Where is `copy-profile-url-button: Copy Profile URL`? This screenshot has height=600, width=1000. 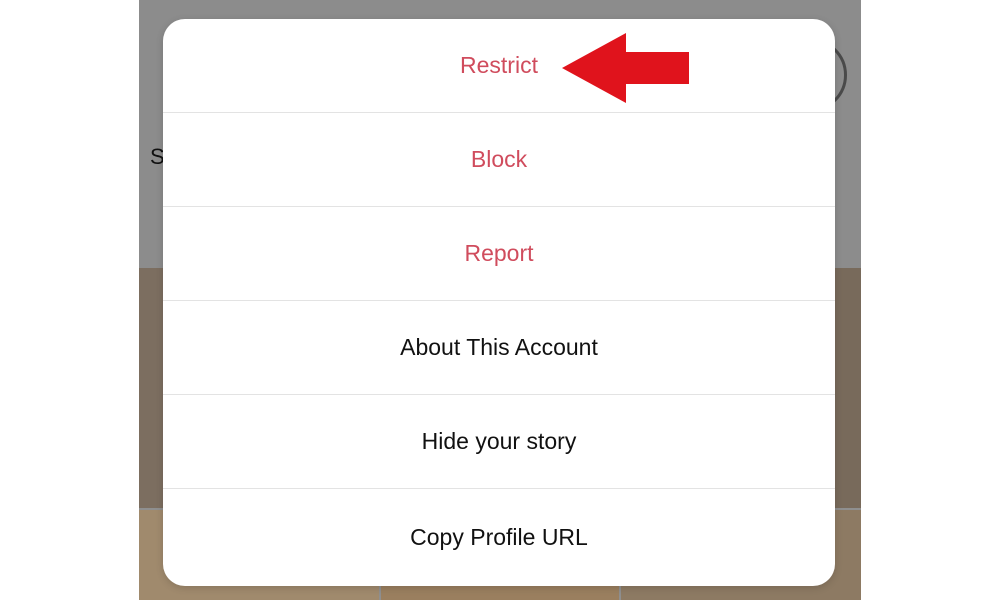
copy-profile-url-button: Copy Profile URL is located at coordinates (499, 537).